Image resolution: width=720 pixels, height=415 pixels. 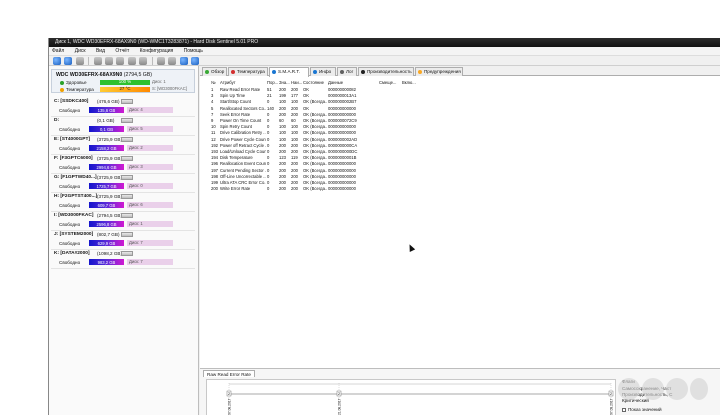 I want to click on tab-3: Инфо, so click(x=323, y=71).